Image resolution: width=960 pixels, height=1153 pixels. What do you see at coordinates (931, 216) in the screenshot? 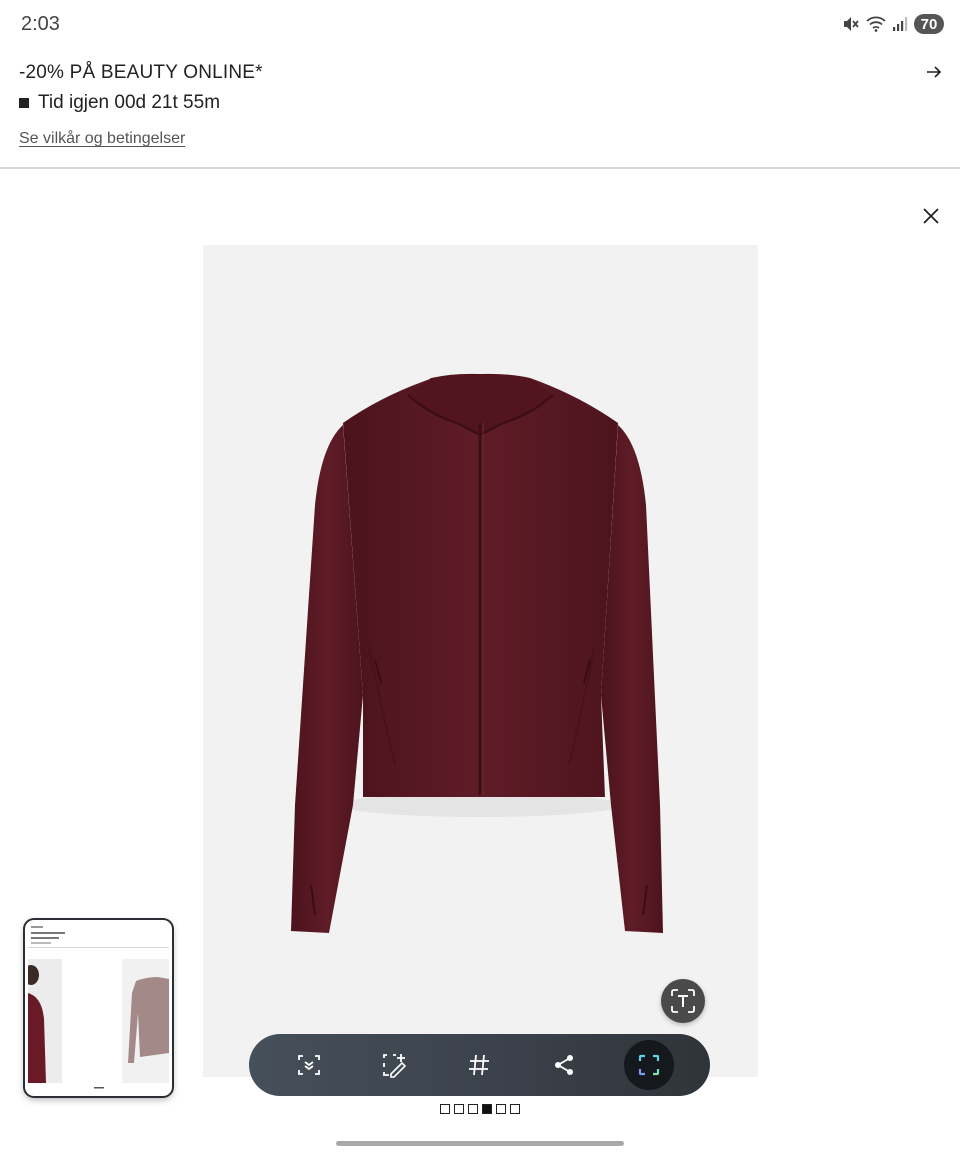
I see `close-icon` at bounding box center [931, 216].